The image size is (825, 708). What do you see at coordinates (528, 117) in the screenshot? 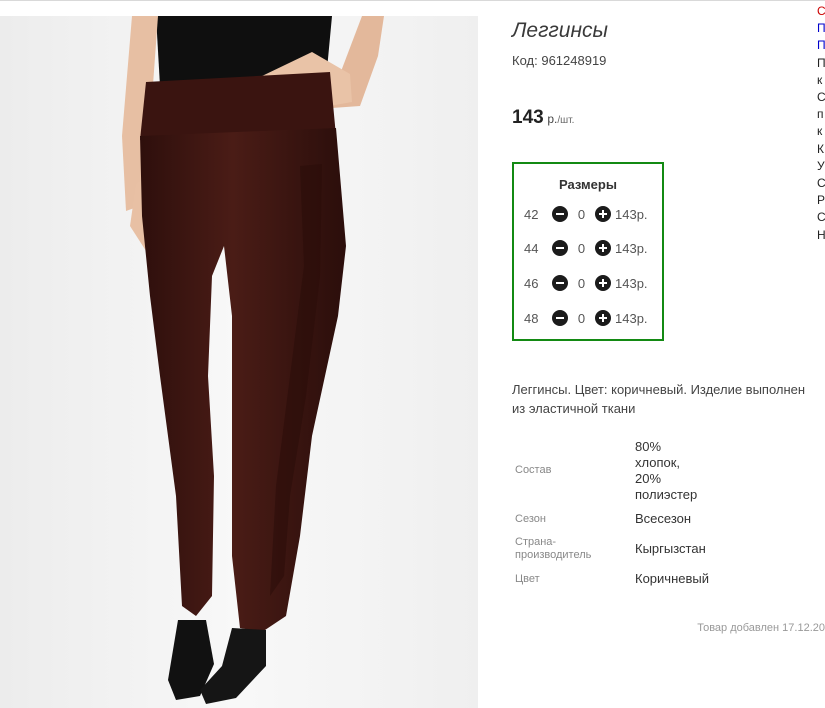
I see `price-amount: 143` at bounding box center [528, 117].